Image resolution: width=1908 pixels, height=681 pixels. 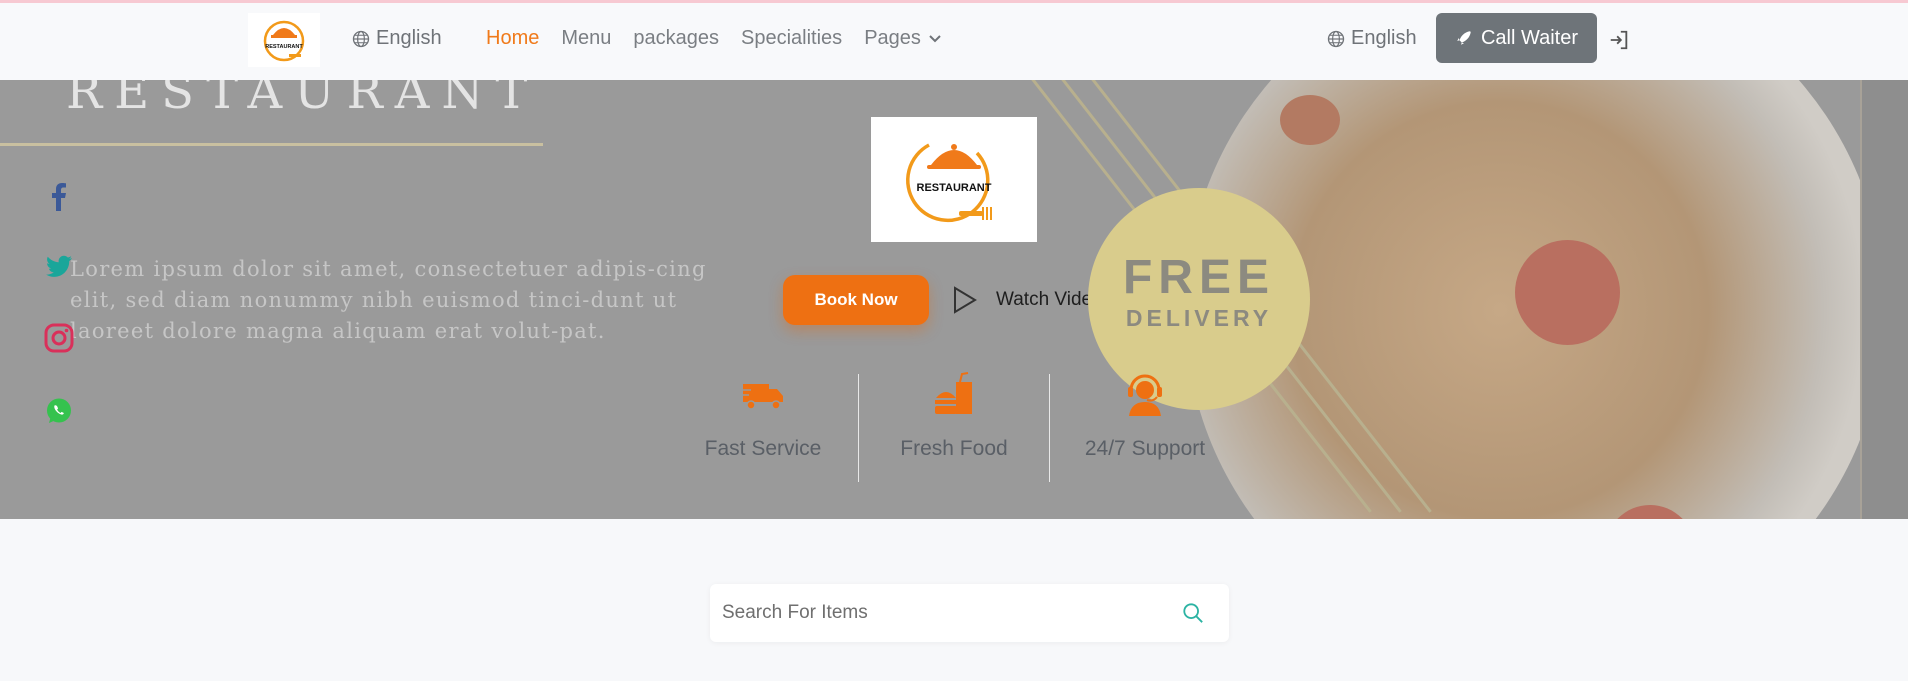 I want to click on rocket-icon, so click(x=1464, y=38).